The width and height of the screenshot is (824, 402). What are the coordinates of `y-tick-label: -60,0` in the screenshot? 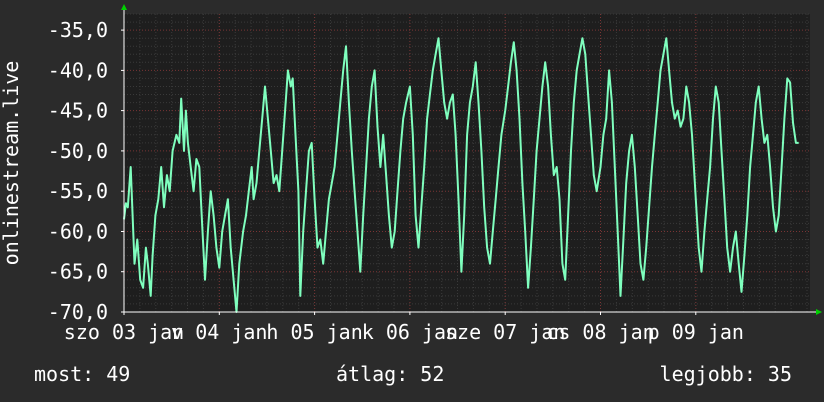 It's located at (78, 232).